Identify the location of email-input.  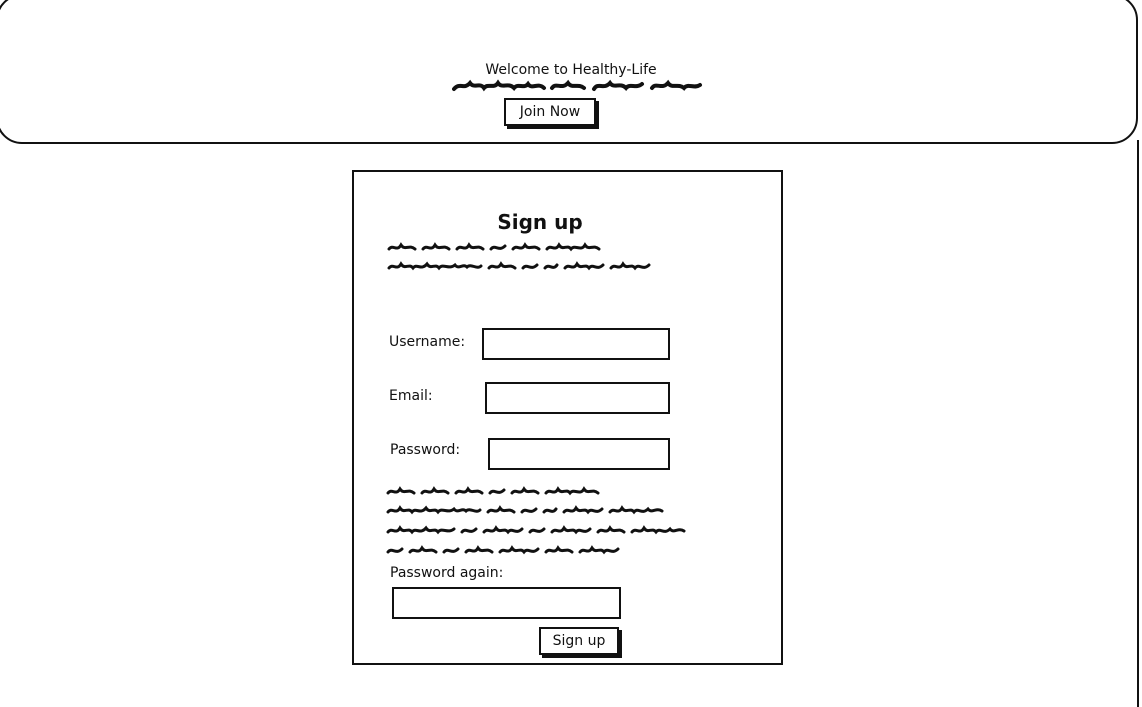
(577, 398).